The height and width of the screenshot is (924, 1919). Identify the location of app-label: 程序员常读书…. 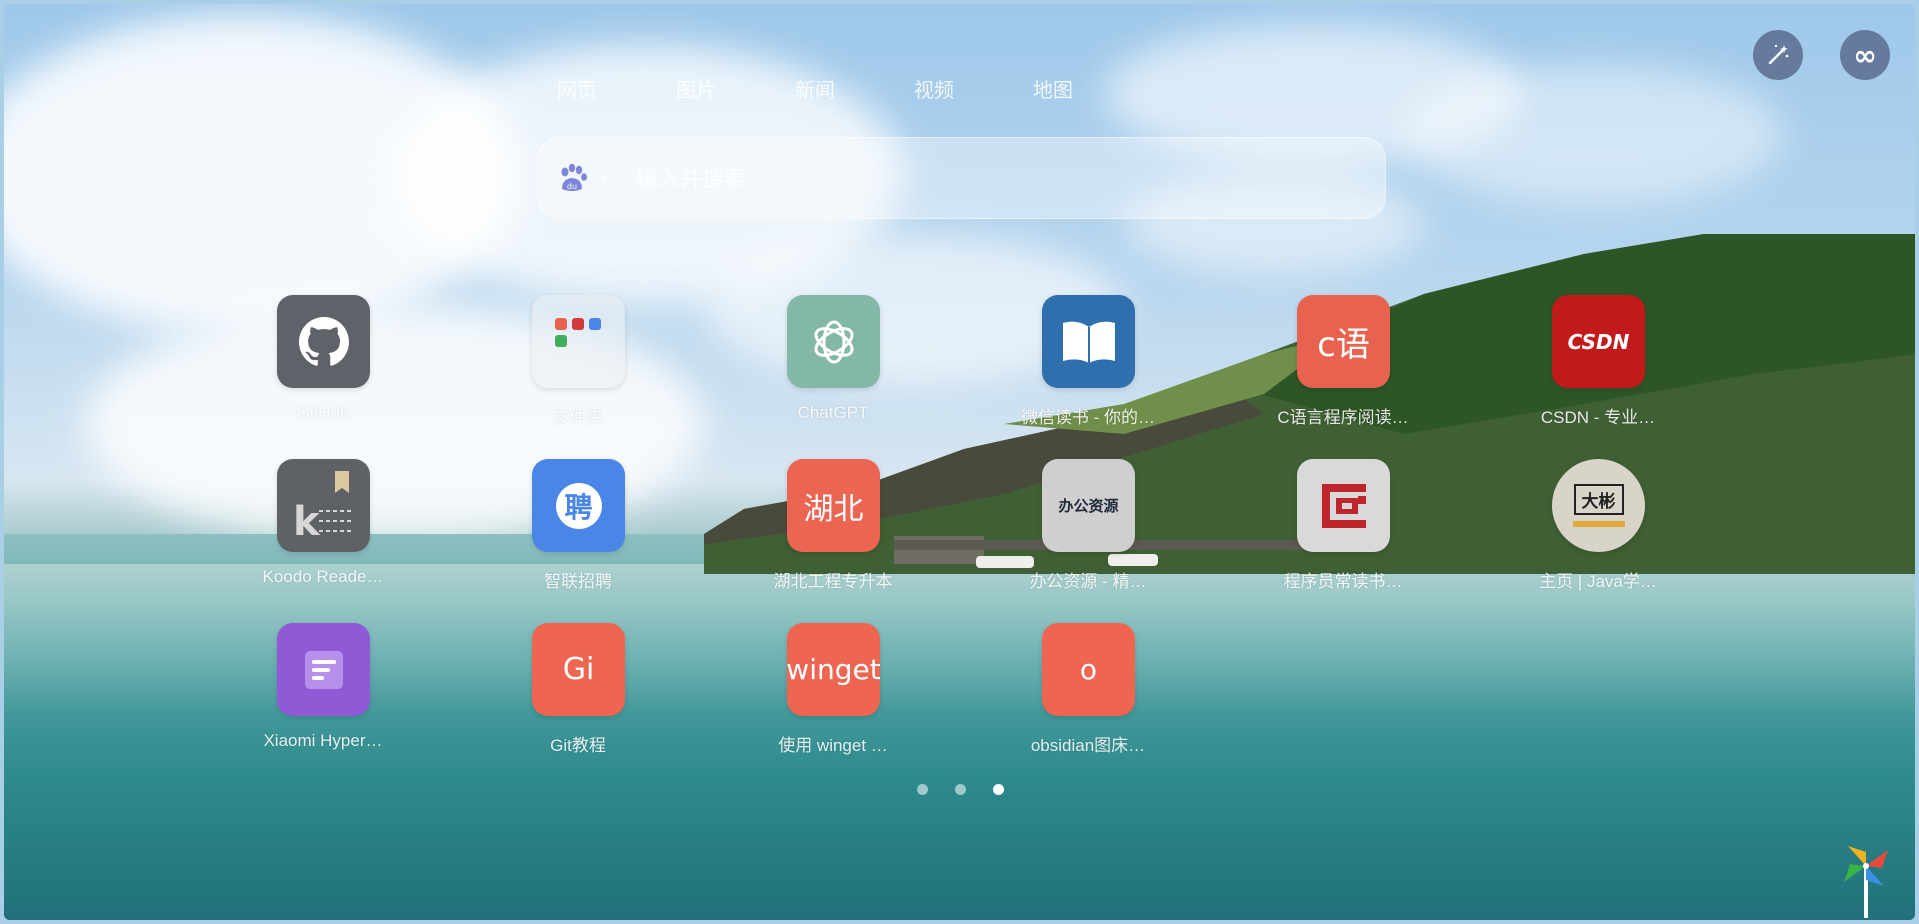
(1343, 581).